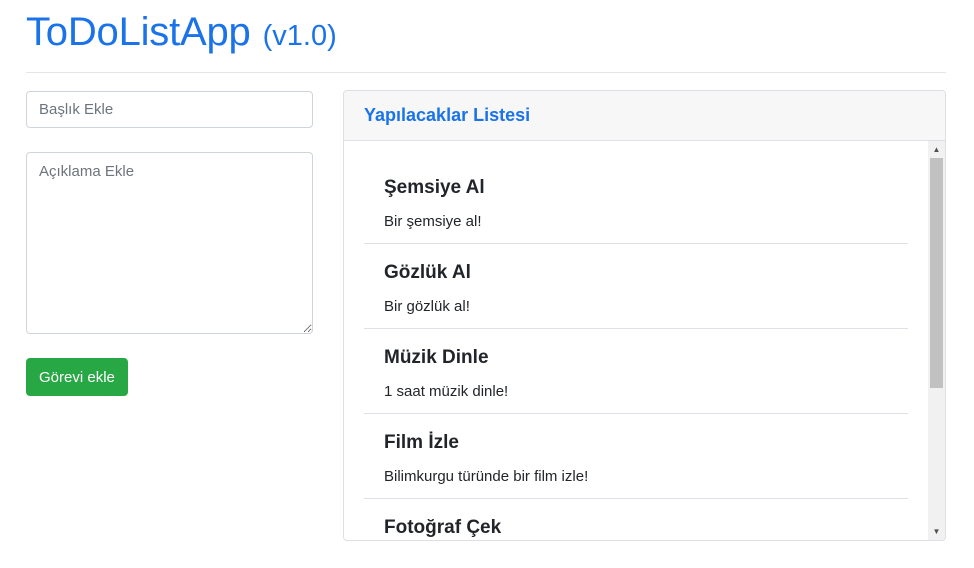 The width and height of the screenshot is (974, 568). What do you see at coordinates (169, 109) in the screenshot?
I see `title-input` at bounding box center [169, 109].